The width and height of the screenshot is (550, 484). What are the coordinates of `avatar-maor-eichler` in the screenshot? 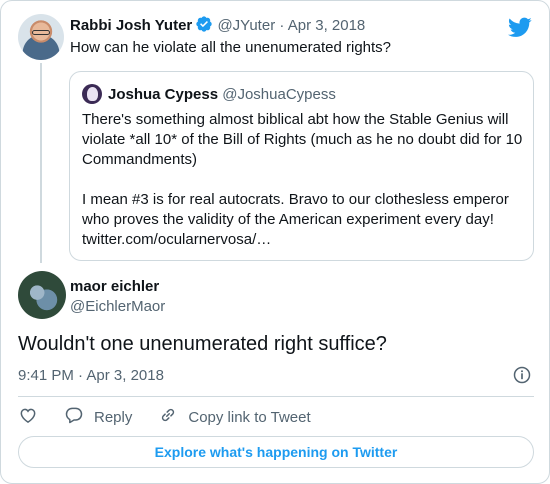 It's located at (42, 295).